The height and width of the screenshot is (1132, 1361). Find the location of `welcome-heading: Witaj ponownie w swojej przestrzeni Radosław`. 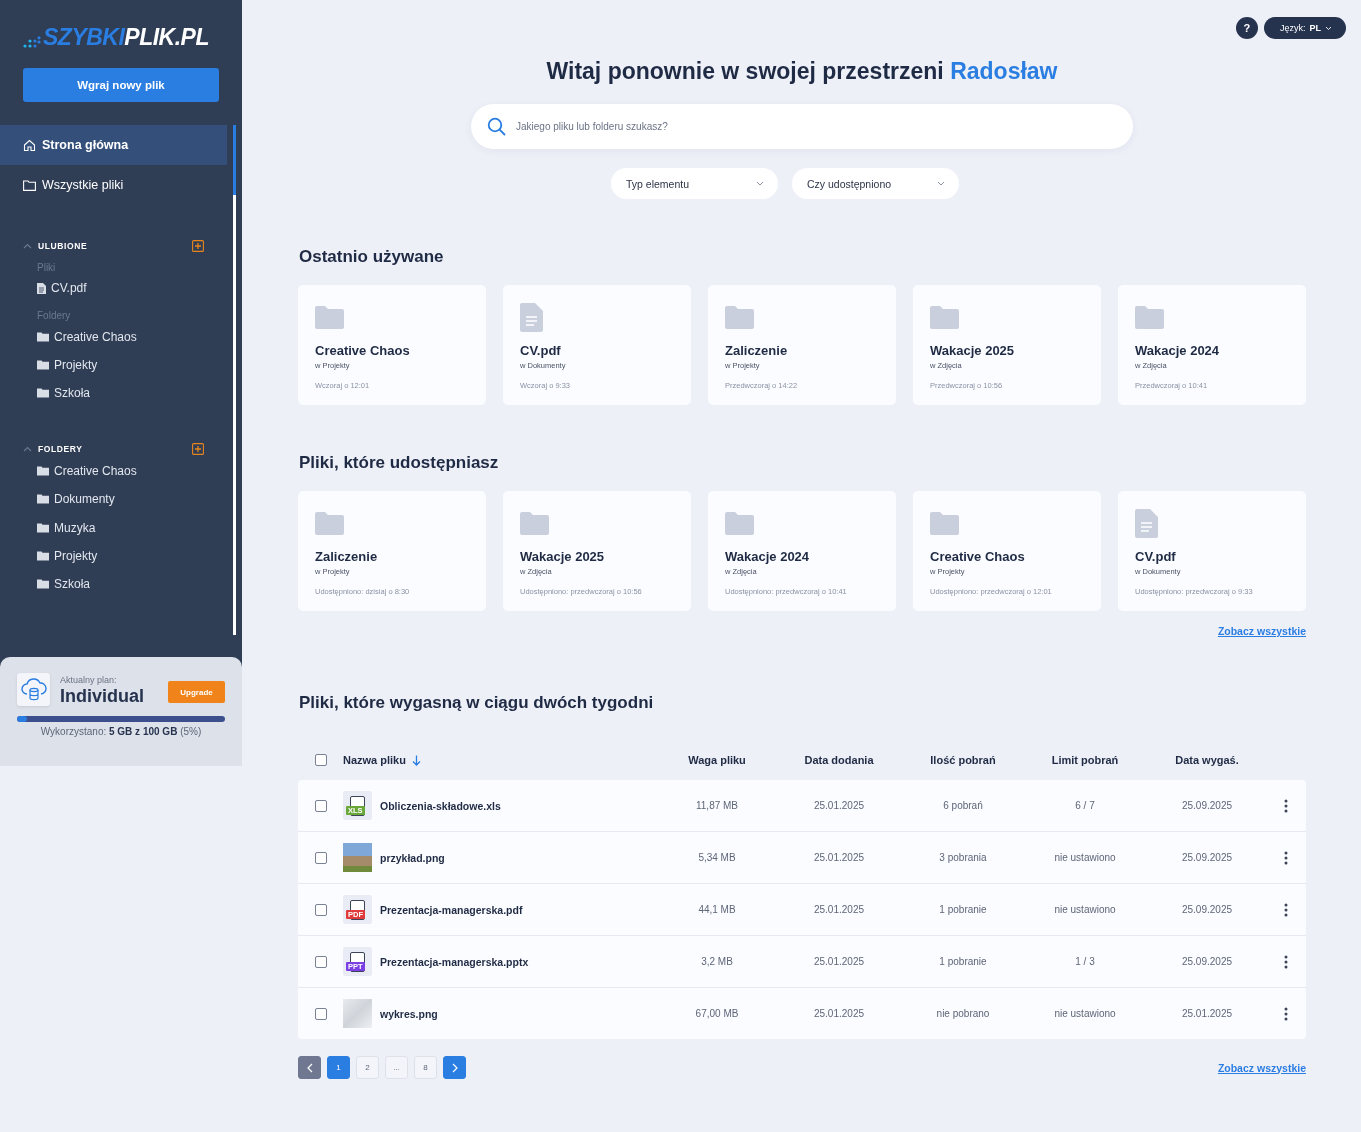

welcome-heading: Witaj ponownie w swojej przestrzeni Radosław is located at coordinates (802, 71).